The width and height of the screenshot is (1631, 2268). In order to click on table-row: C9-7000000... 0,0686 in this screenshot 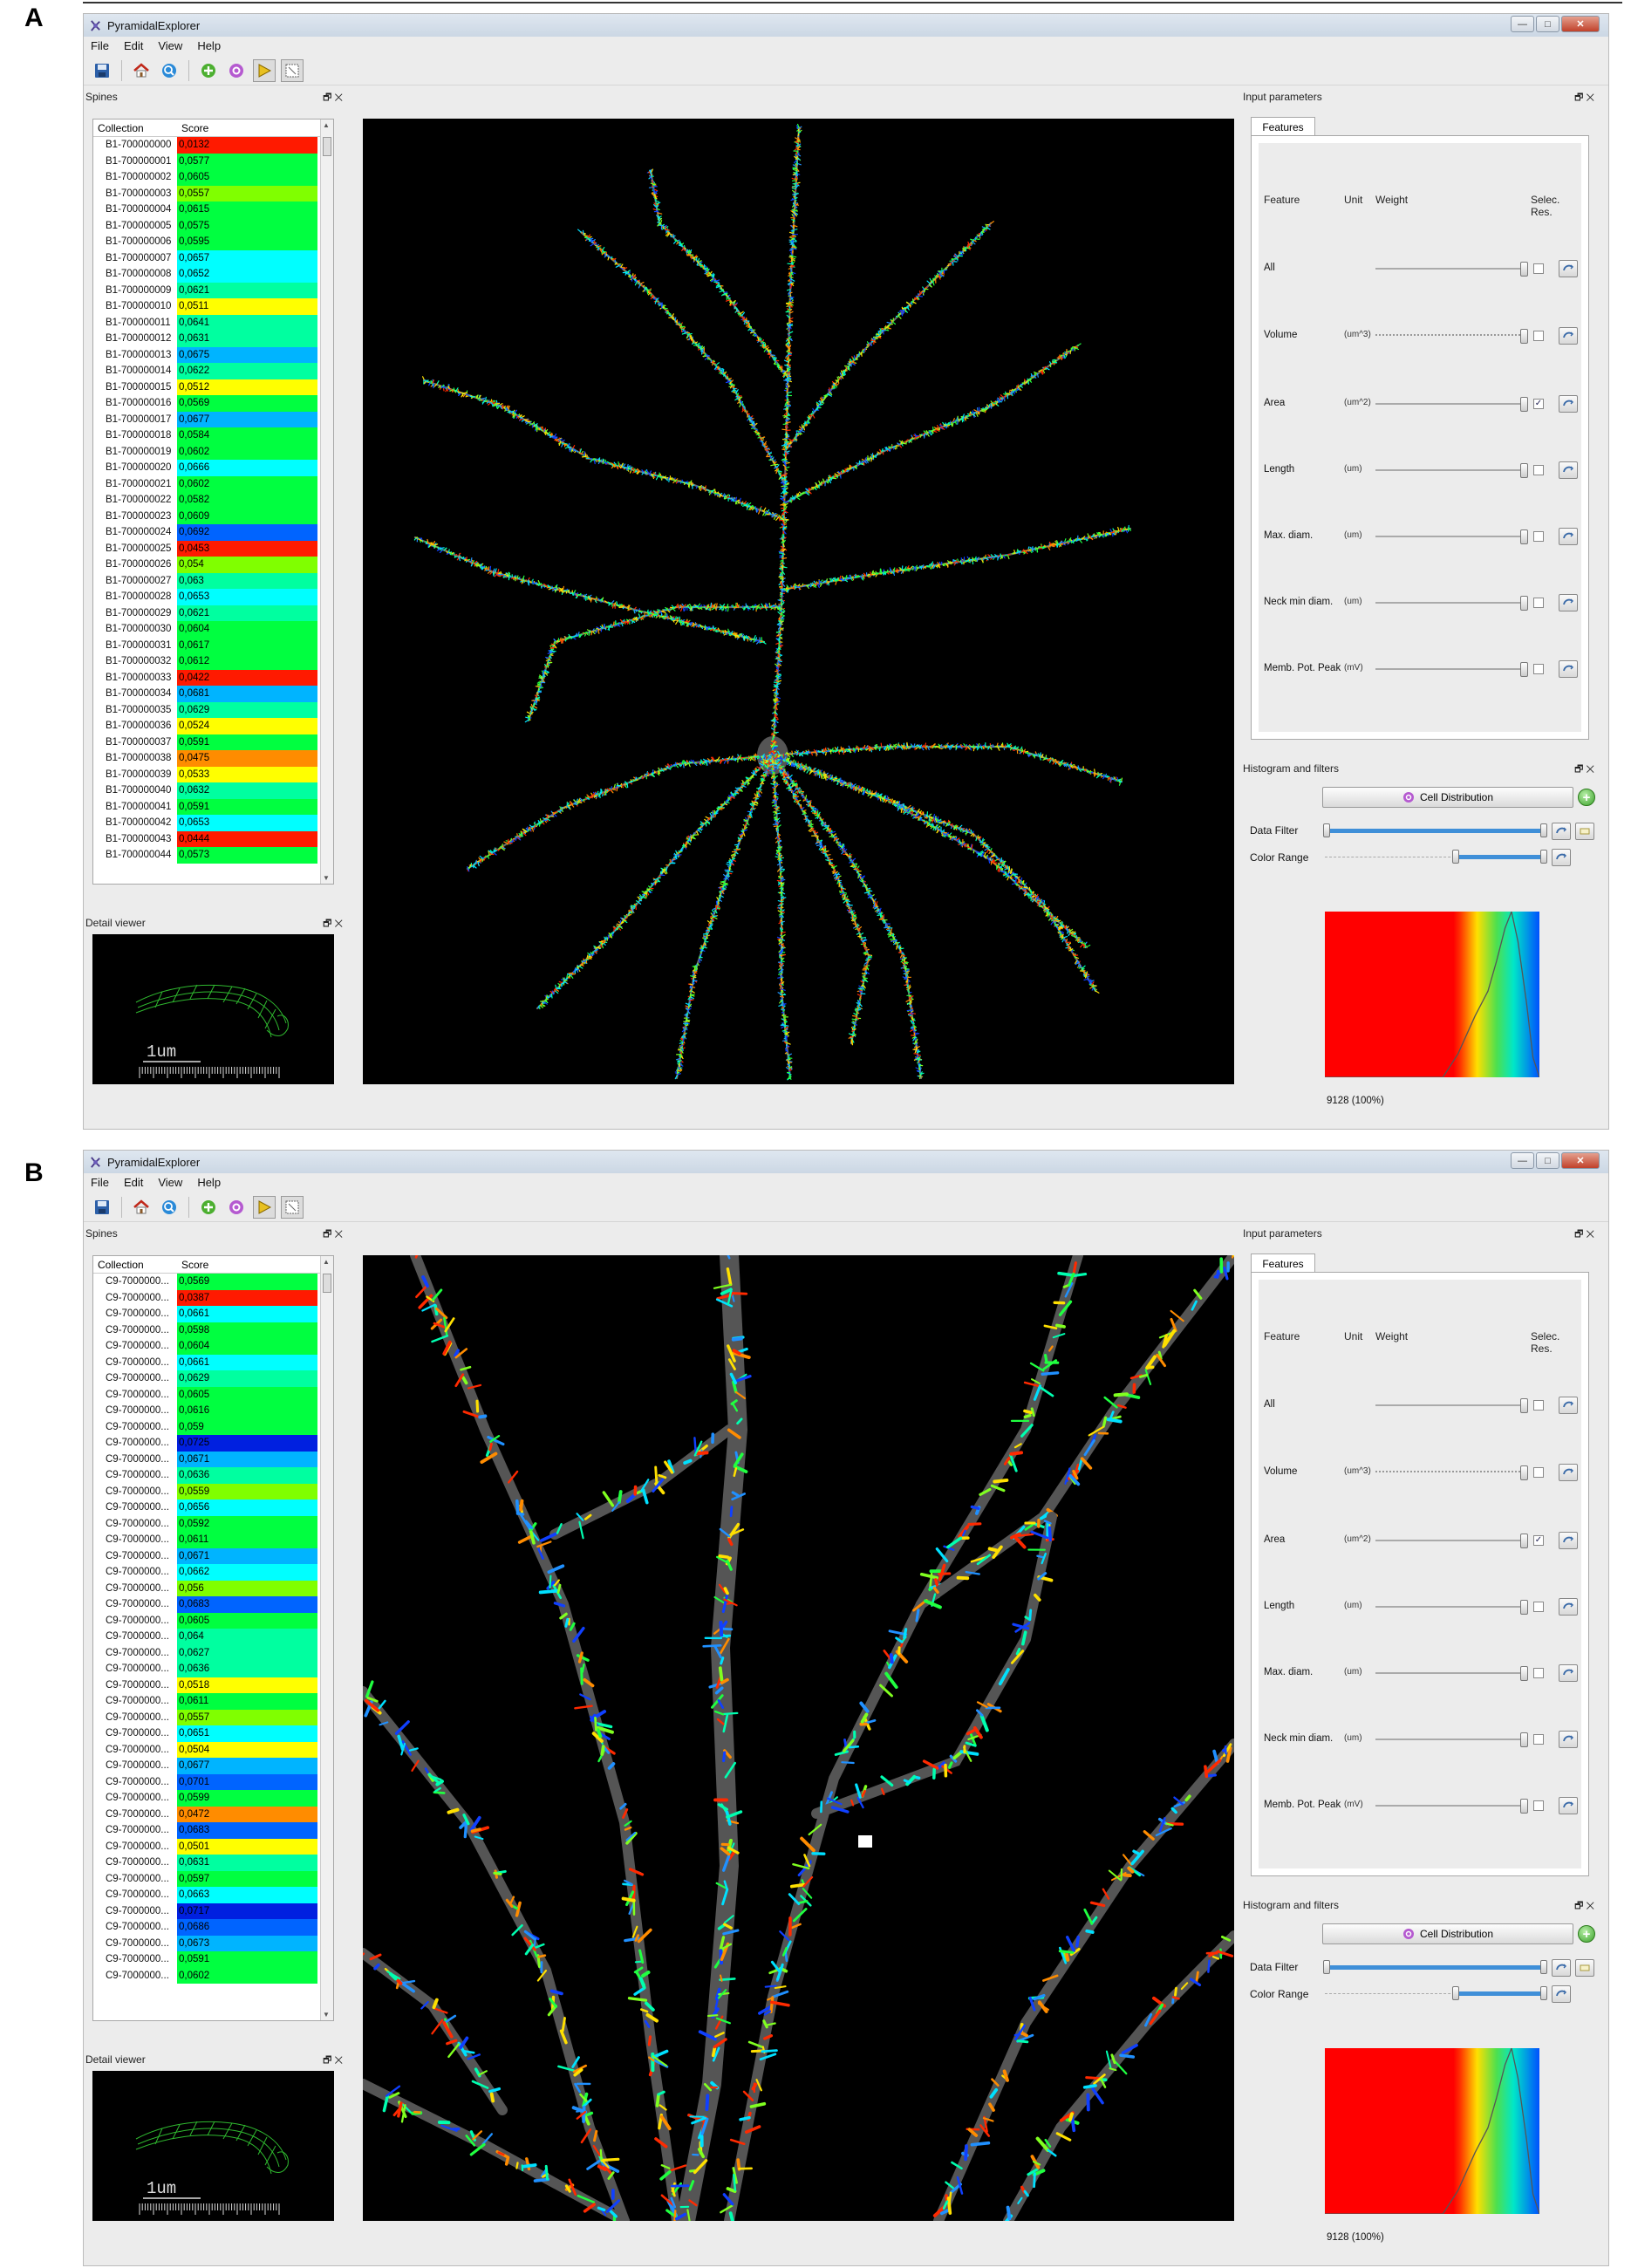, I will do `click(213, 1927)`.